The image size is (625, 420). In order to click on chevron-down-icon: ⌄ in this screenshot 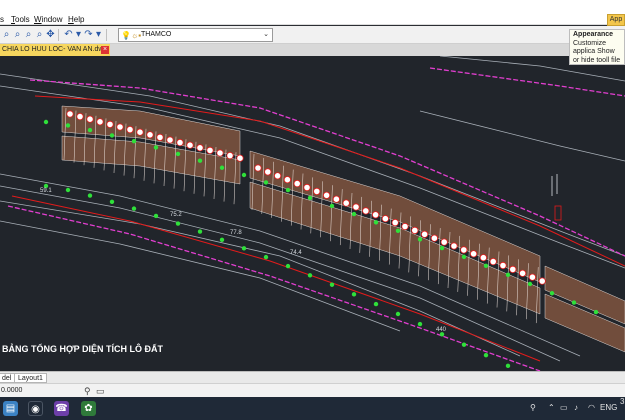, I will do `click(266, 34)`.